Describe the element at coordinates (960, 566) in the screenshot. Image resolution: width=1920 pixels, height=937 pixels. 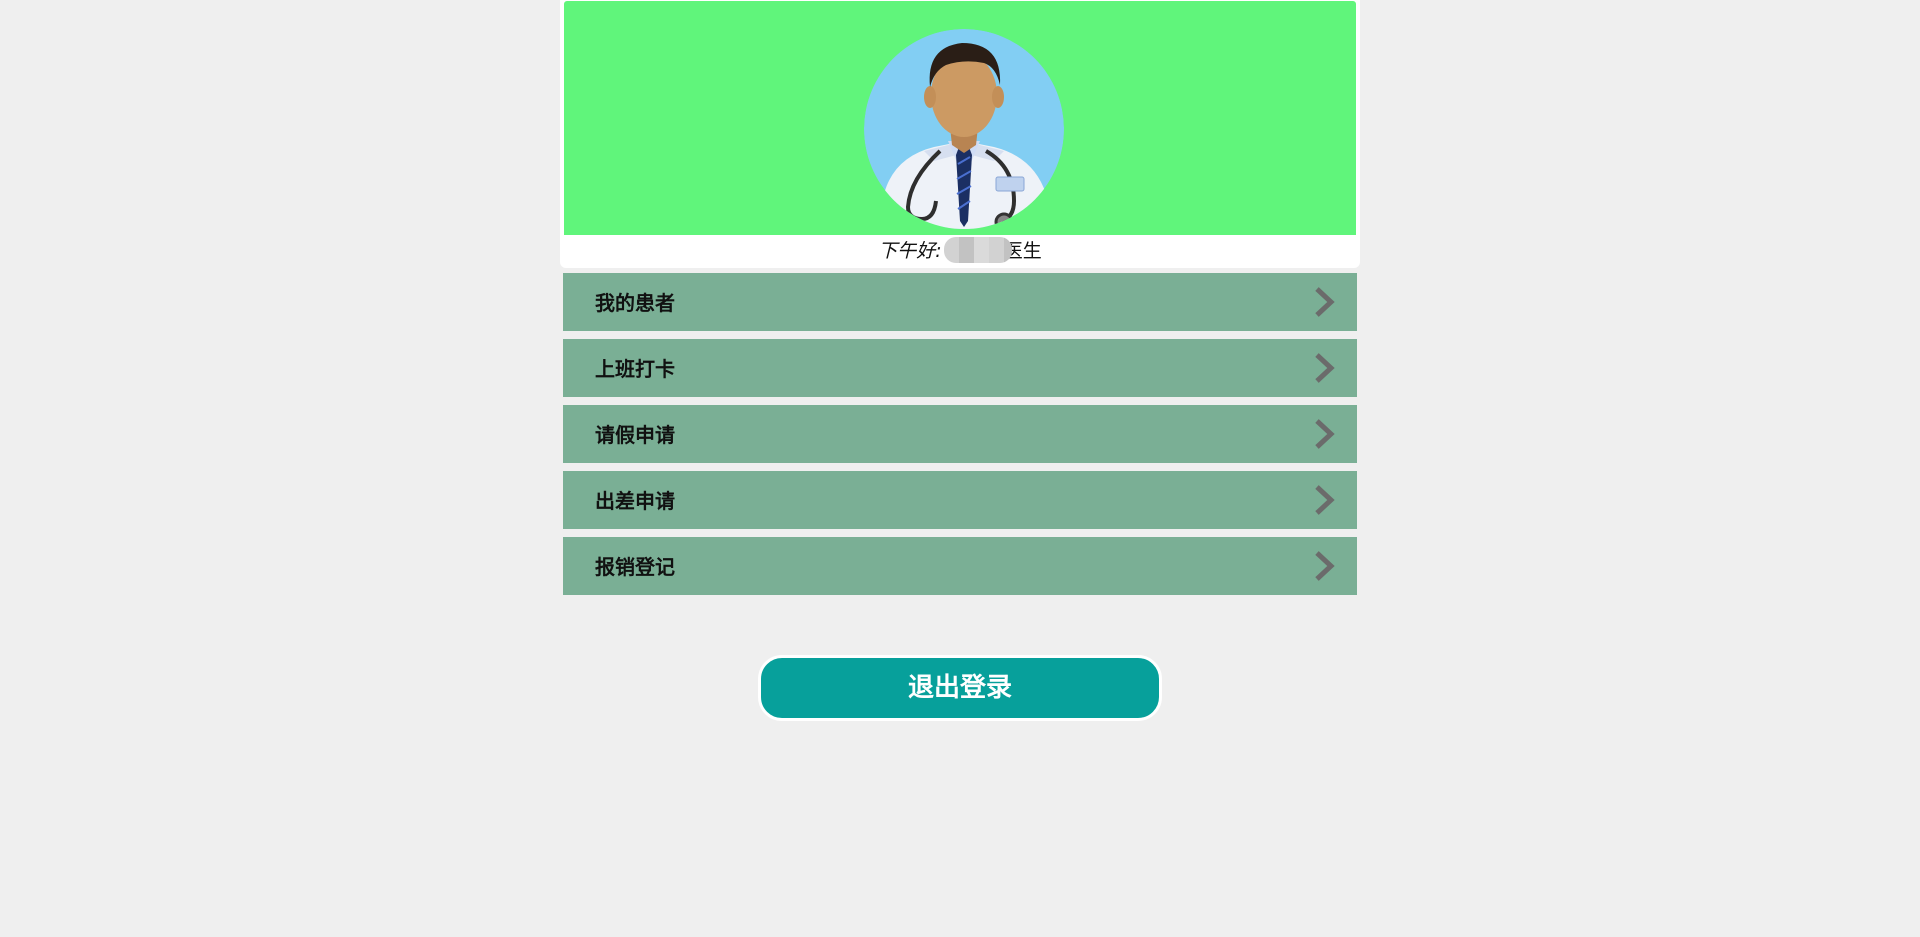
I see `menu-item-reimbursement: 报销登记` at that location.